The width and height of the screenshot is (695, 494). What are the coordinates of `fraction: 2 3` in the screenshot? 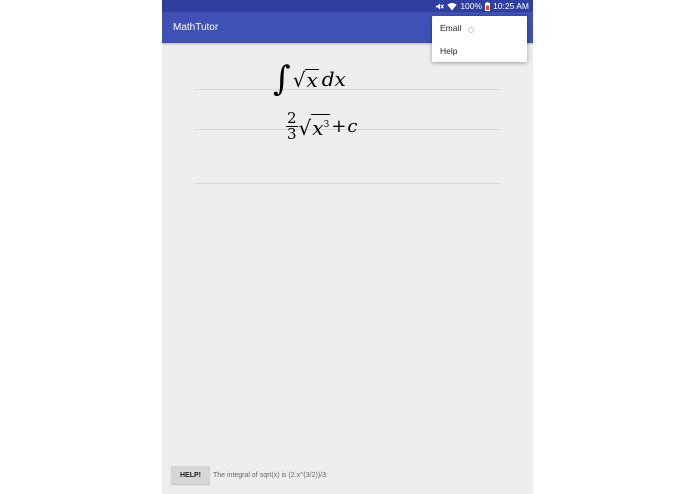 It's located at (292, 126).